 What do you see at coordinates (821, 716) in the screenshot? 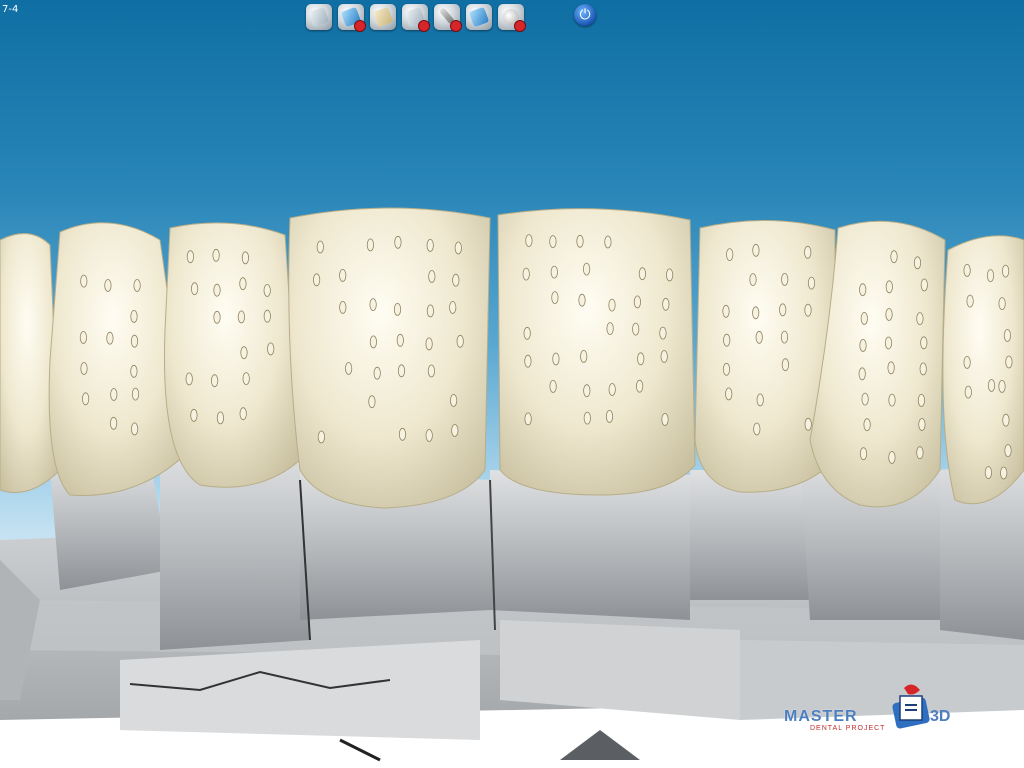
I see `logo-brand-left: MASTER` at bounding box center [821, 716].